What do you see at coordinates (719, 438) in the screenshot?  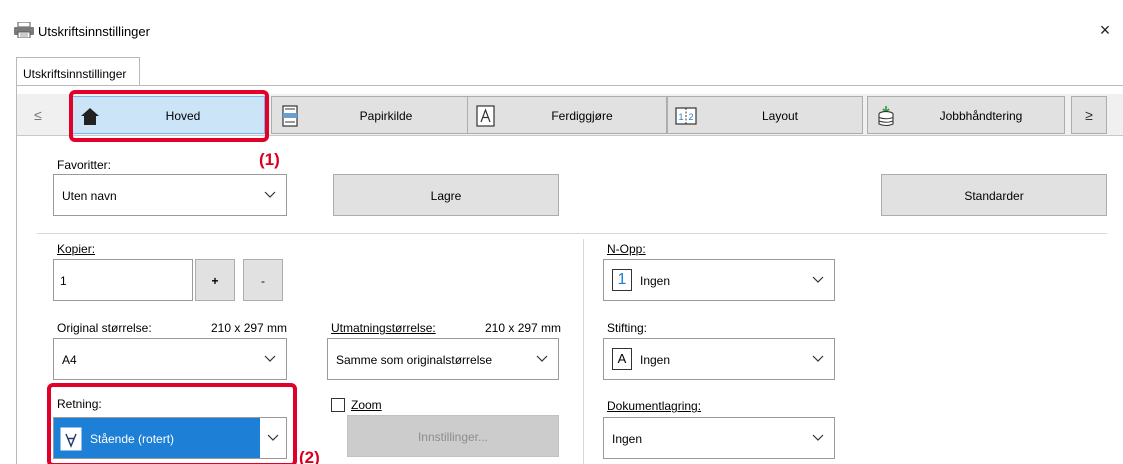 I see `document-storage-select: Ingen` at bounding box center [719, 438].